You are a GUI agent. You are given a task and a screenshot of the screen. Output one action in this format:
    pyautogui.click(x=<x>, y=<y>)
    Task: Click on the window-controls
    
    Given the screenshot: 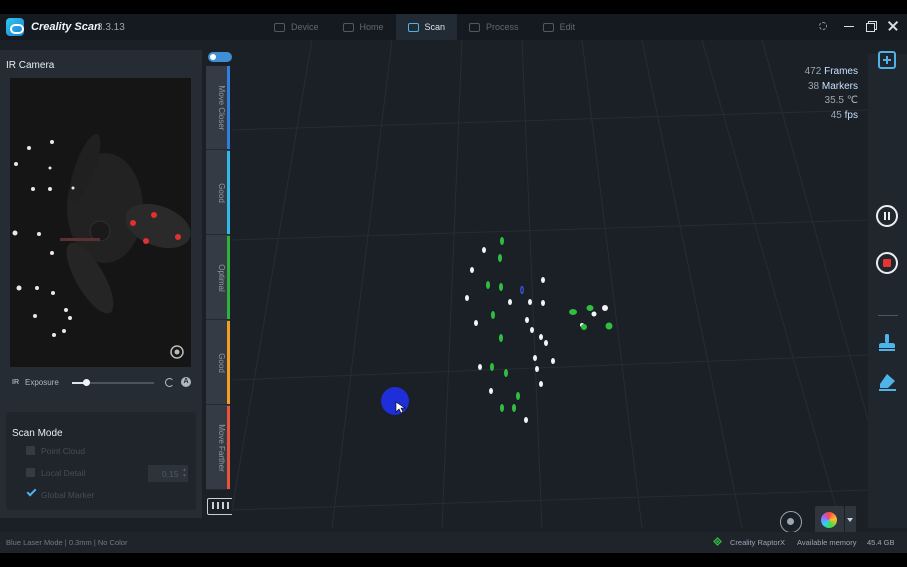 What is the action you would take?
    pyautogui.click(x=859, y=26)
    